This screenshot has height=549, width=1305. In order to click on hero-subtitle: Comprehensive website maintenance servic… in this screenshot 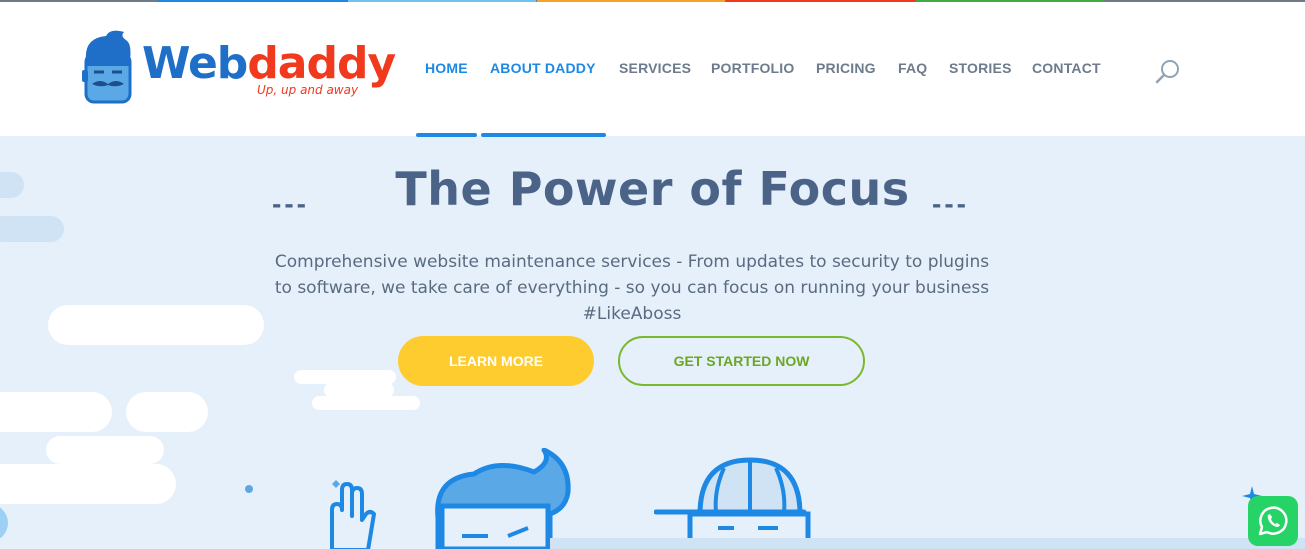, I will do `click(632, 288)`.